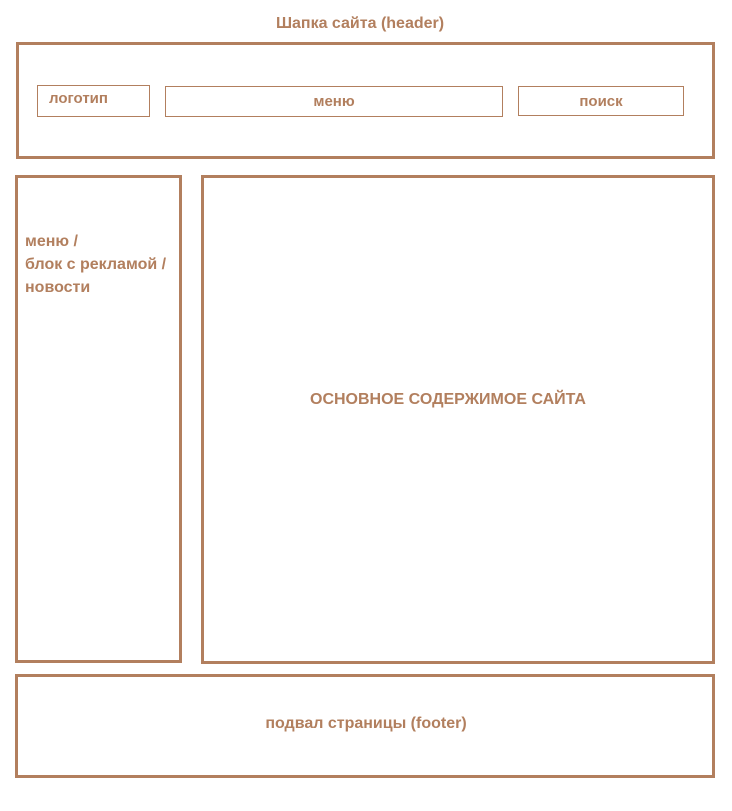  I want to click on header-title: Шапка сайта (header), so click(360, 23).